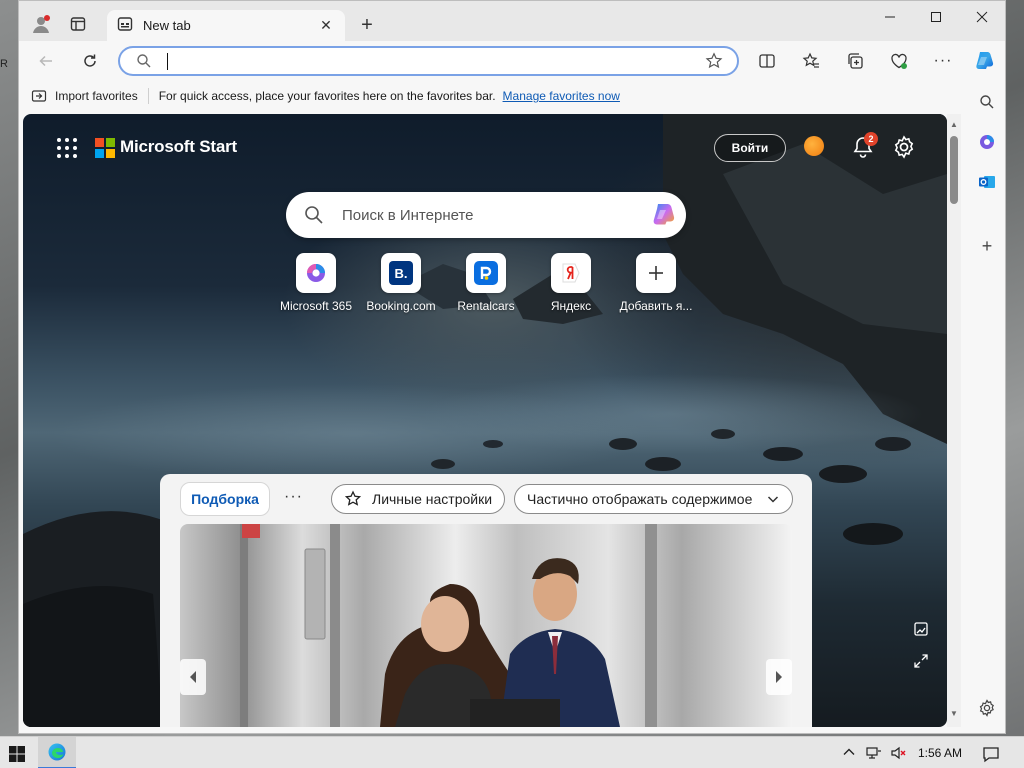 The image size is (1024, 768). Describe the element at coordinates (41, 24) in the screenshot. I see `profile-icon` at that location.